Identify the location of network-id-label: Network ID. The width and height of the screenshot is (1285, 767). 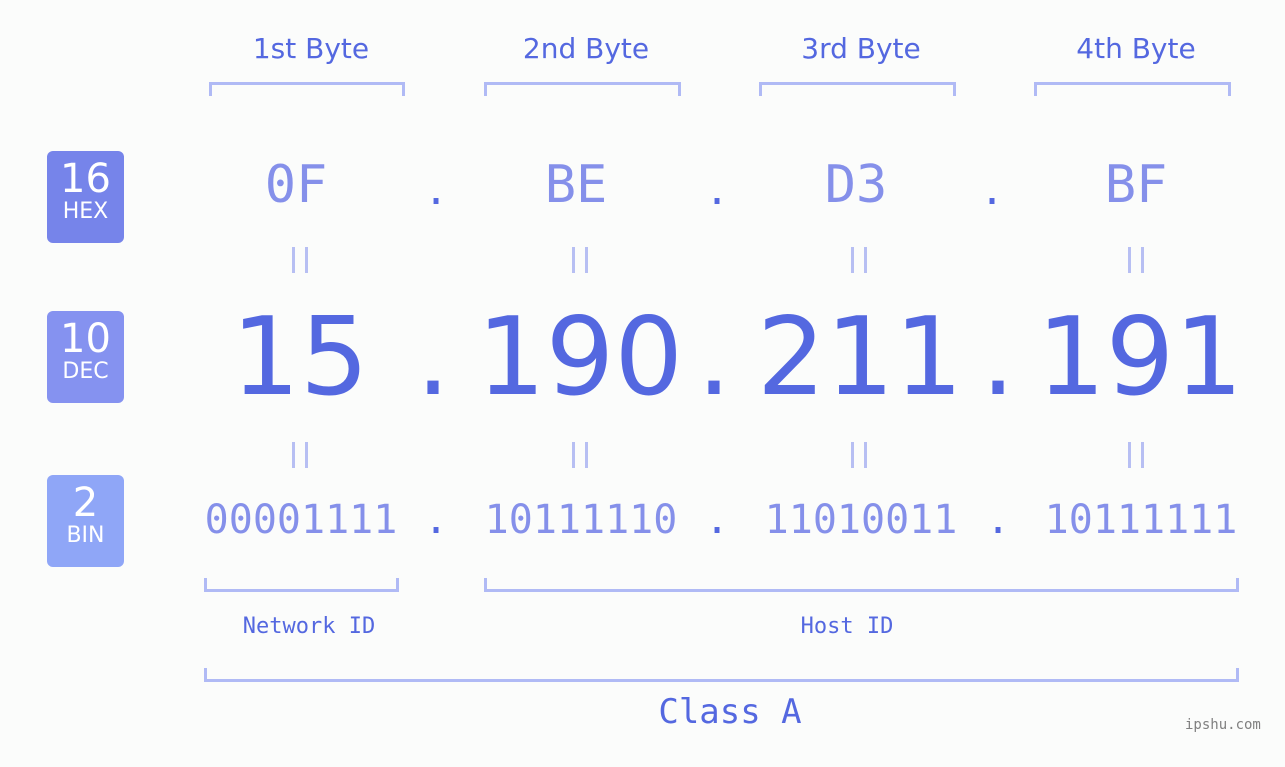
(309, 626).